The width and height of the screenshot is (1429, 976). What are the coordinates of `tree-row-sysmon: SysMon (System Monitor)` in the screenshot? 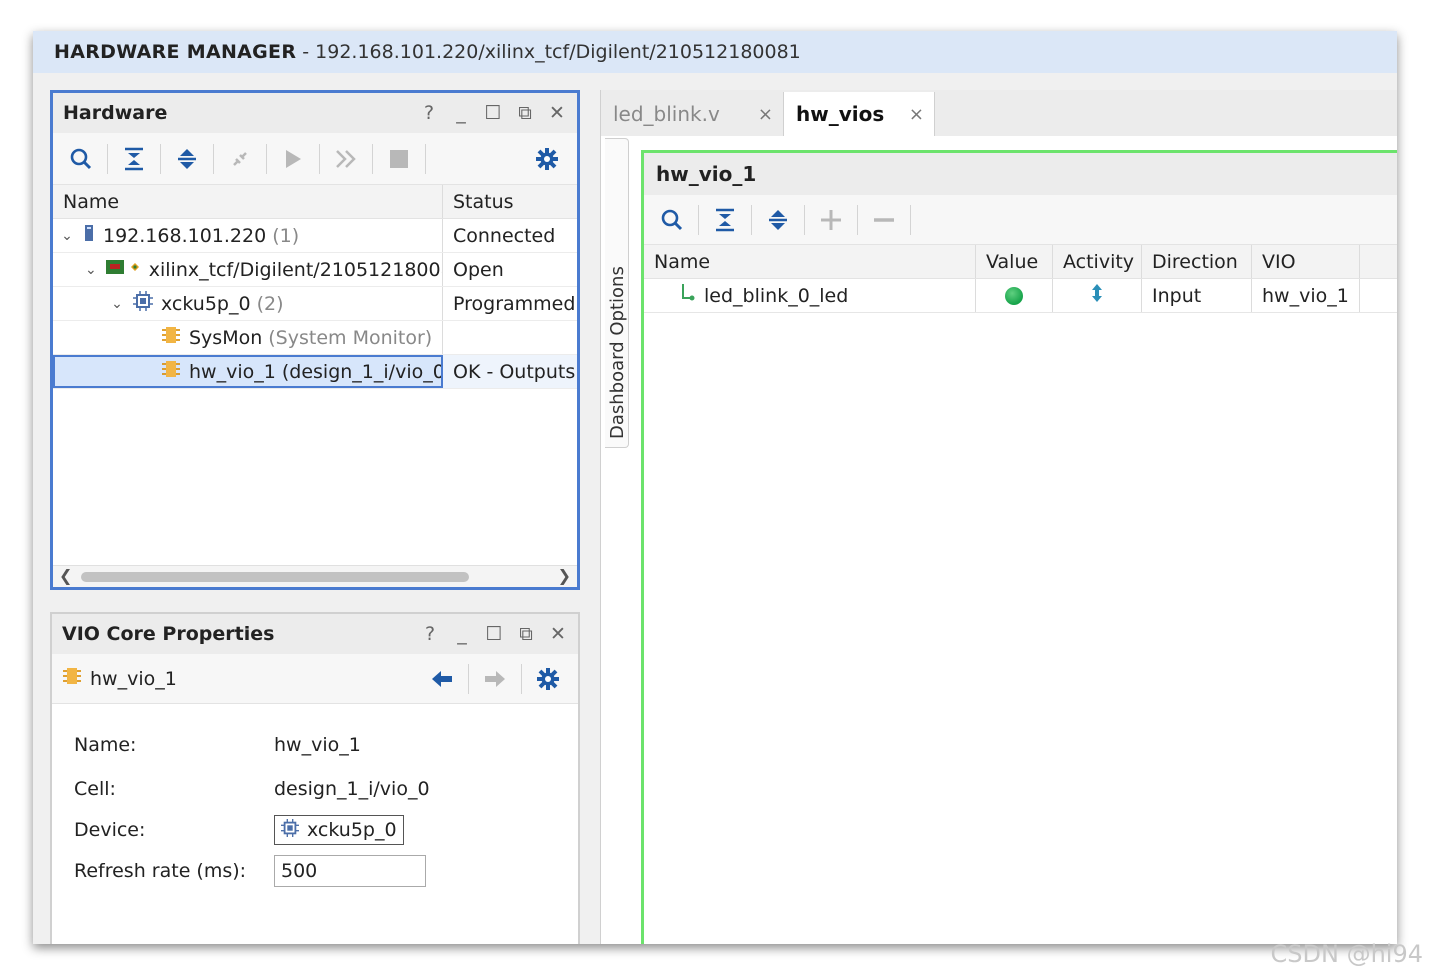 It's located at (315, 338).